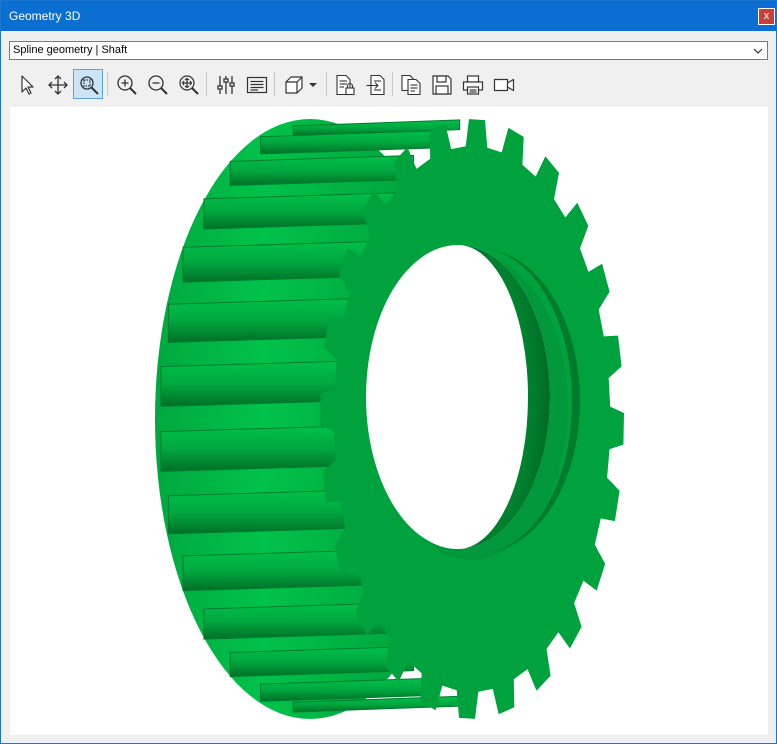 This screenshot has height=744, width=777. I want to click on zoom-in-icon, so click(127, 85).